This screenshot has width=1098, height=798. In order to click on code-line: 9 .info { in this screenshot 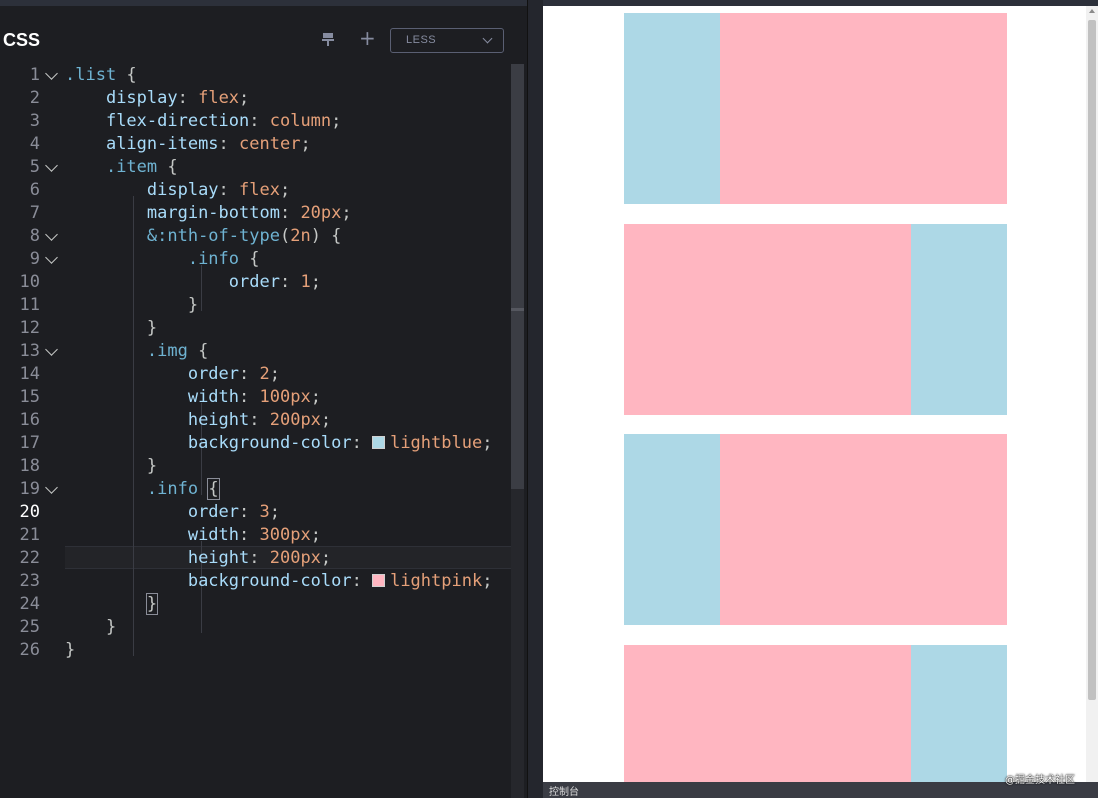, I will do `click(260, 259)`.